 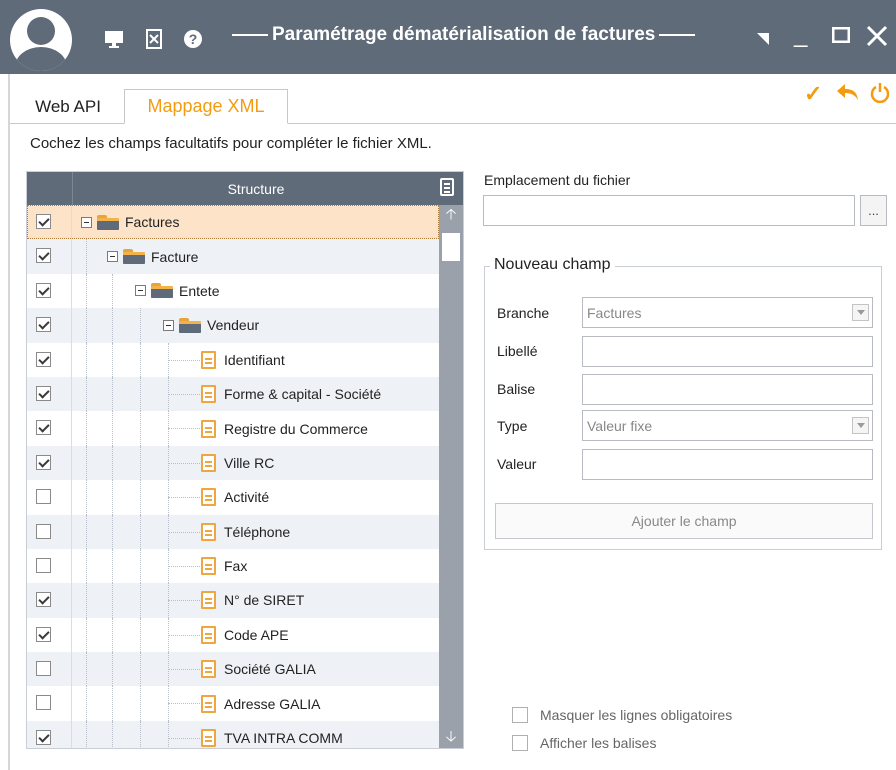 What do you see at coordinates (520, 743) in the screenshot?
I see `show-tags-checkbox` at bounding box center [520, 743].